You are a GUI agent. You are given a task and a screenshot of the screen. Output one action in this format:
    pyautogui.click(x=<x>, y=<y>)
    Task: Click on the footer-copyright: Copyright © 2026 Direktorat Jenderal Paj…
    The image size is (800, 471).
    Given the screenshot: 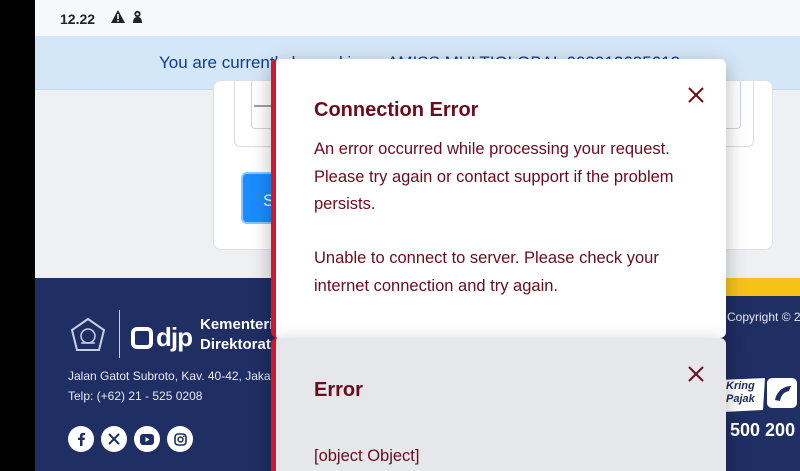 What is the action you would take?
    pyautogui.click(x=763, y=317)
    